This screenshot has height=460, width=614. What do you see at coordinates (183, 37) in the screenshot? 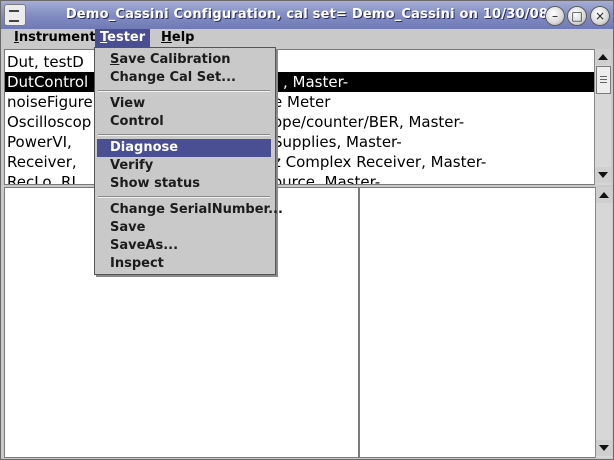
I see `menu-help-label: elp` at bounding box center [183, 37].